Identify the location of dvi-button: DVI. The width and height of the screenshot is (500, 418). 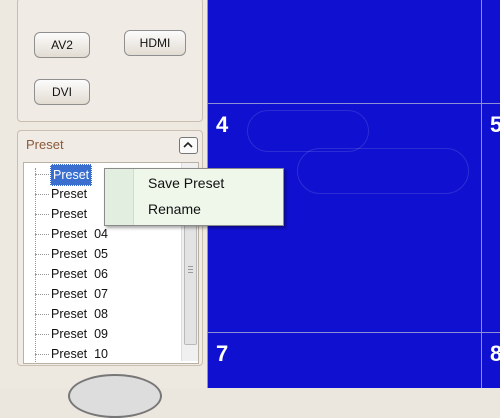
(62, 92).